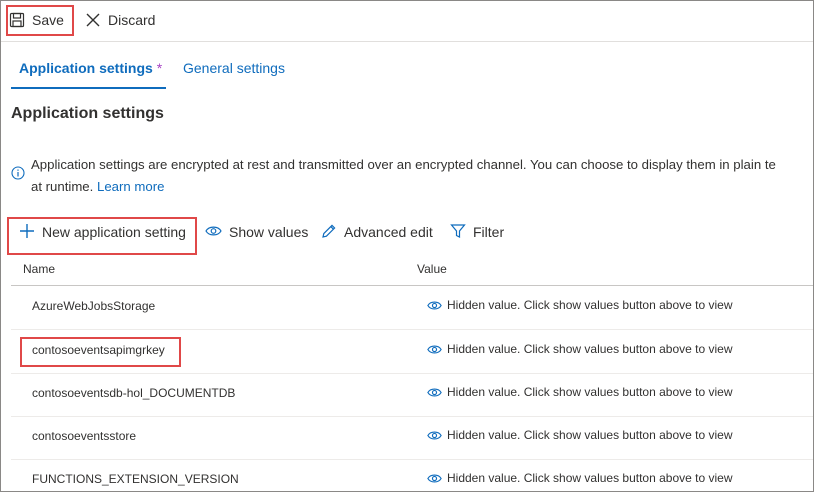 The width and height of the screenshot is (814, 492). I want to click on setting-name: contosoeventsstore, so click(84, 436).